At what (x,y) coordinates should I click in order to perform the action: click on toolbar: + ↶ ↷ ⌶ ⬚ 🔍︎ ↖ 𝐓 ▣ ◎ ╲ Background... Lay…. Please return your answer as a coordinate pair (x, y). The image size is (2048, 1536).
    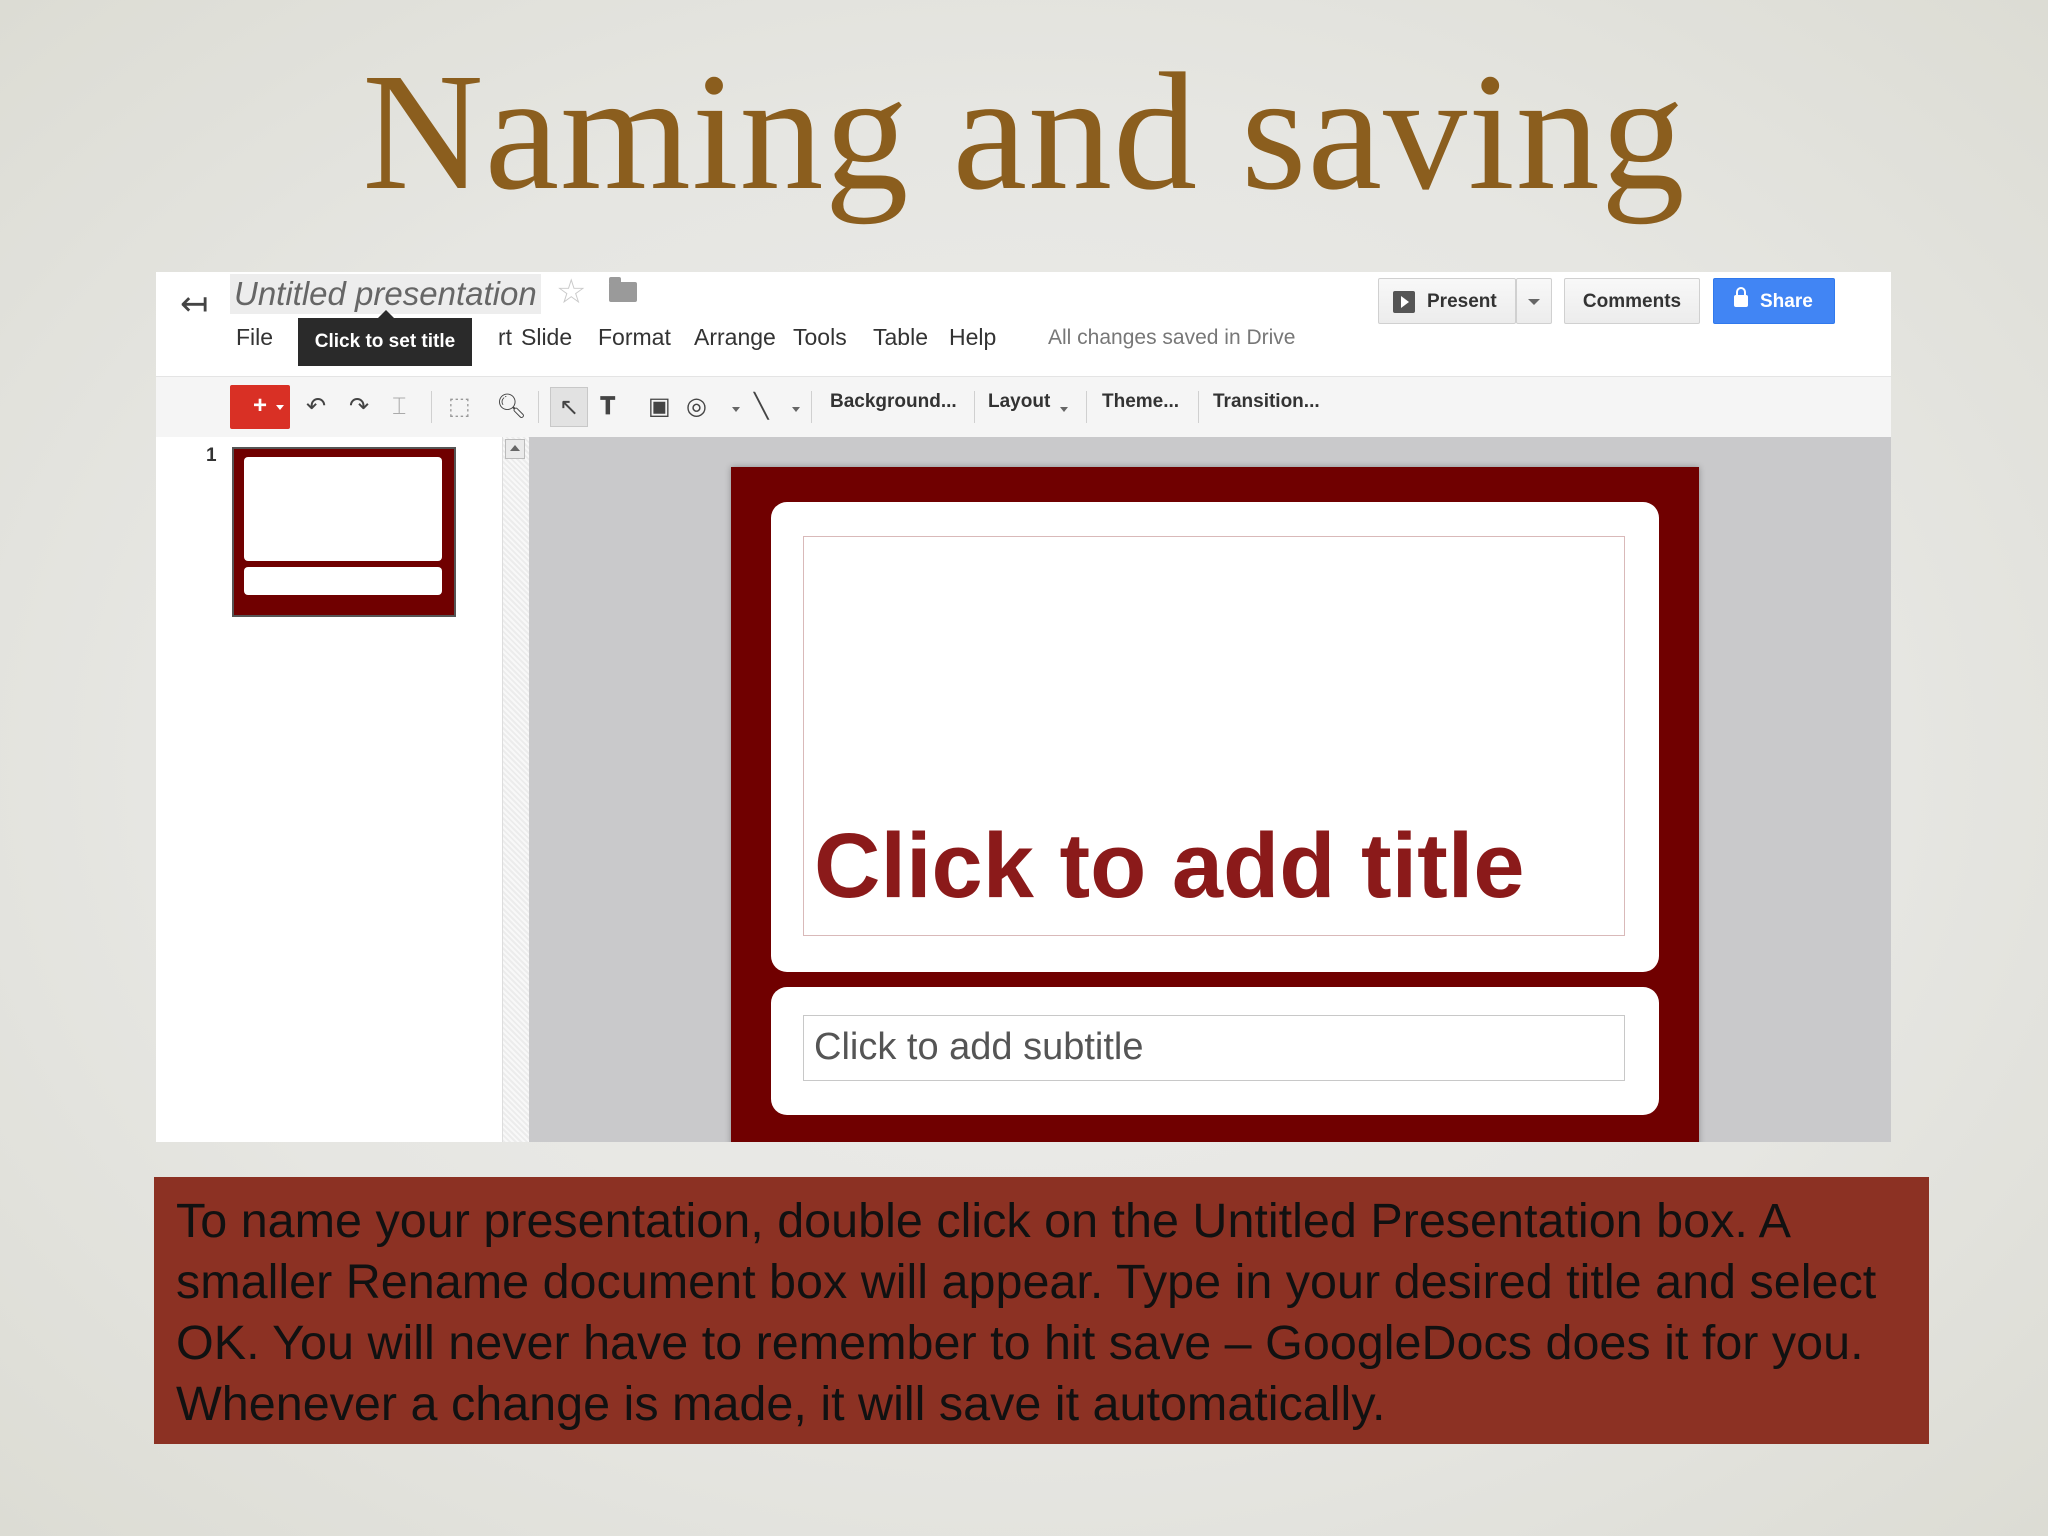
    Looking at the image, I should click on (1023, 407).